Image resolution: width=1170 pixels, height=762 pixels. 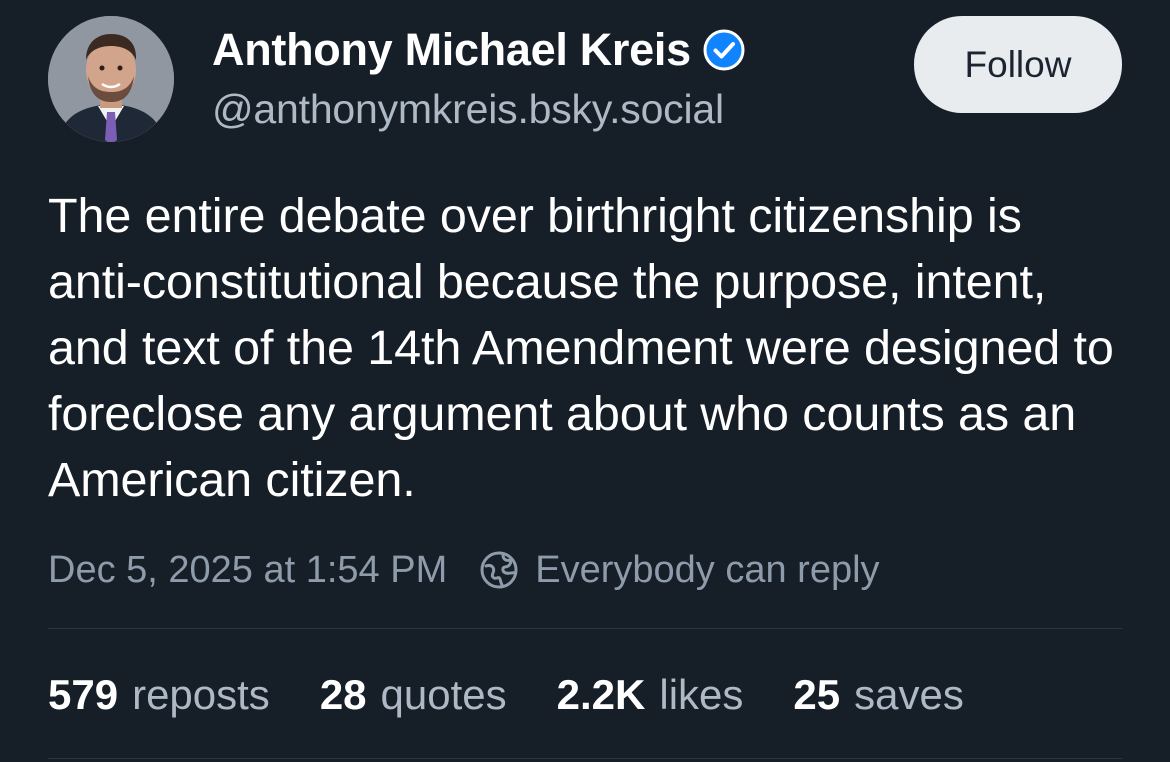 I want to click on stat-count: 579, so click(x=83, y=694).